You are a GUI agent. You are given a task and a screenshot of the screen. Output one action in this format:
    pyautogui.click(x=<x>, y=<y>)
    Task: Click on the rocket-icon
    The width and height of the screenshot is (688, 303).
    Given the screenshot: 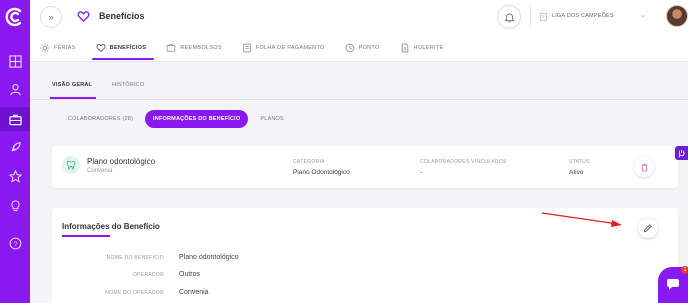 What is the action you would take?
    pyautogui.click(x=15, y=147)
    